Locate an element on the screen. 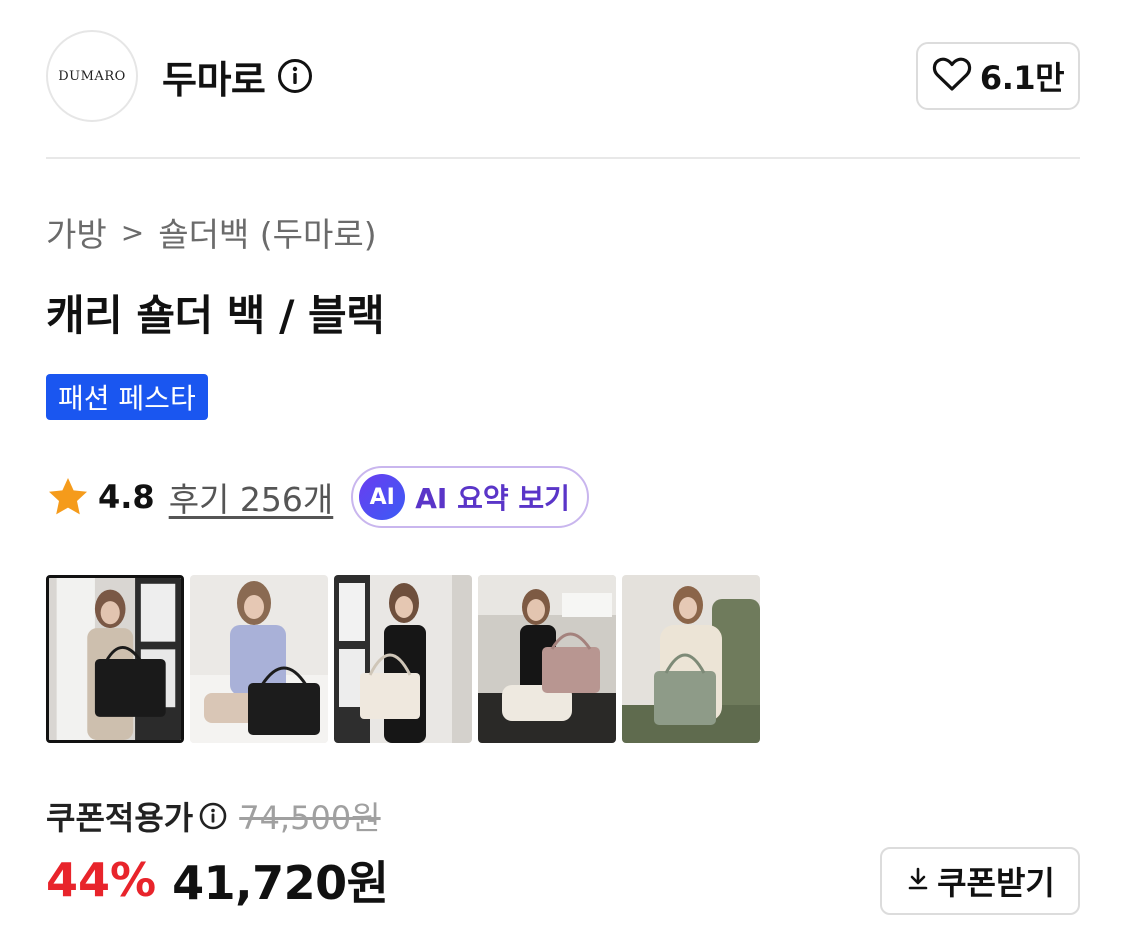 Image resolution: width=1125 pixels, height=943 pixels. ai-summary-button: AI AI 요약 보기 is located at coordinates (470, 497).